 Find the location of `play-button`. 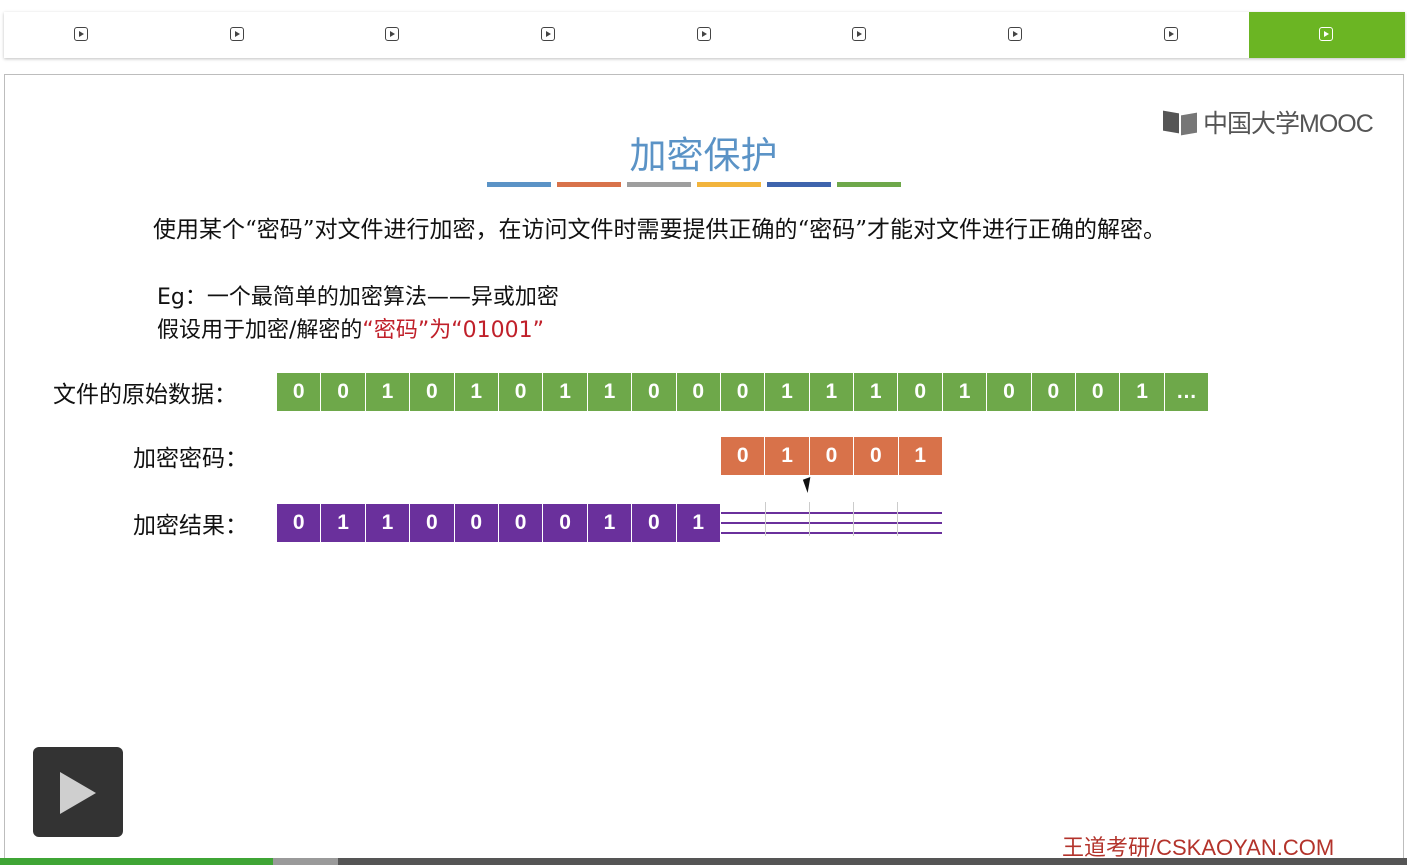

play-button is located at coordinates (78, 792).